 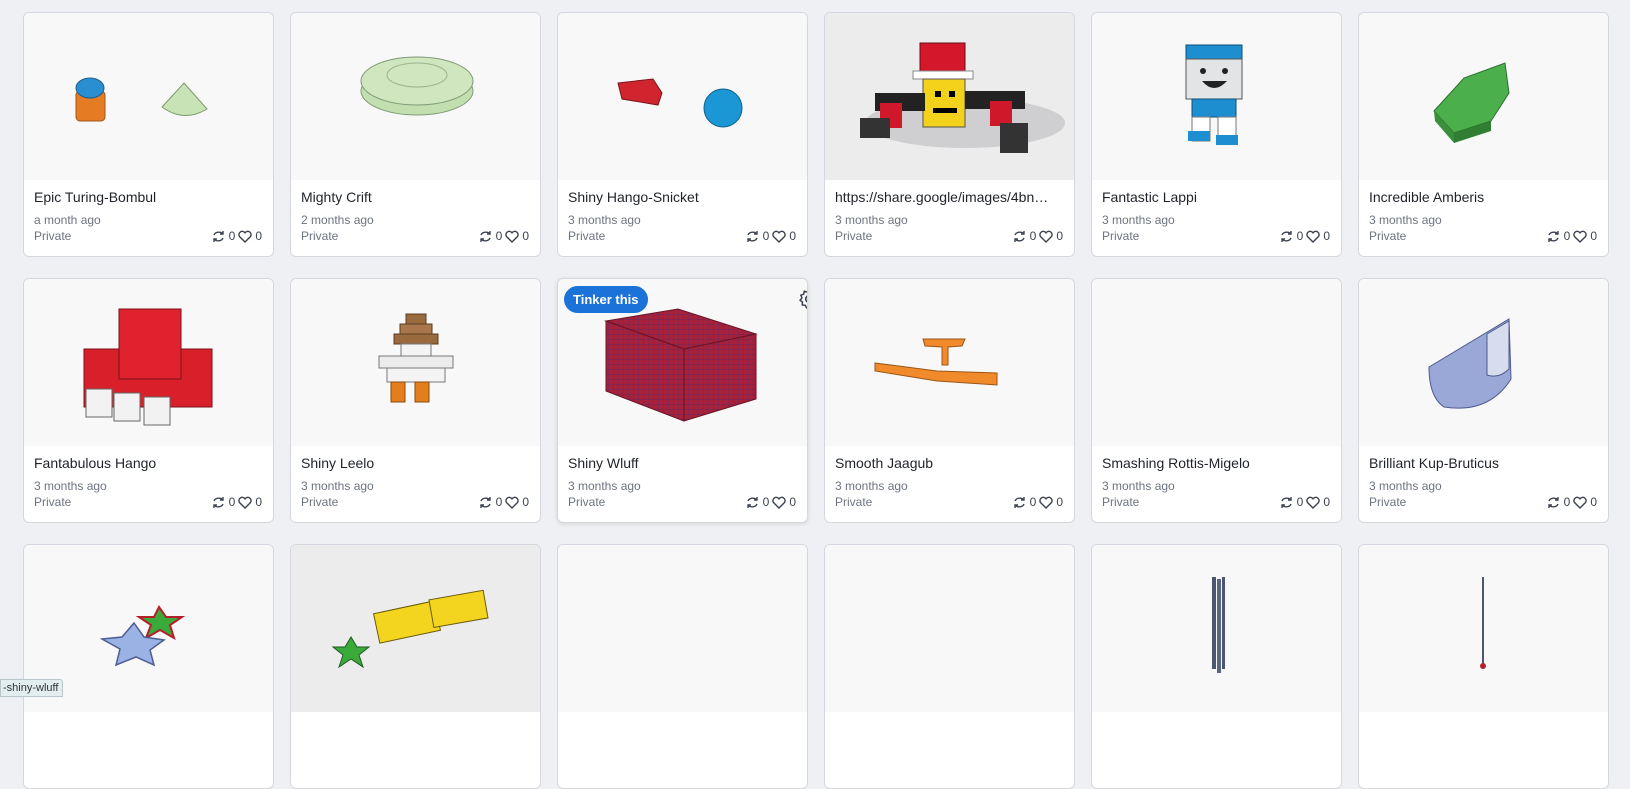 I want to click on design-title: Brilliant Kup-Bruticus, so click(x=1483, y=463).